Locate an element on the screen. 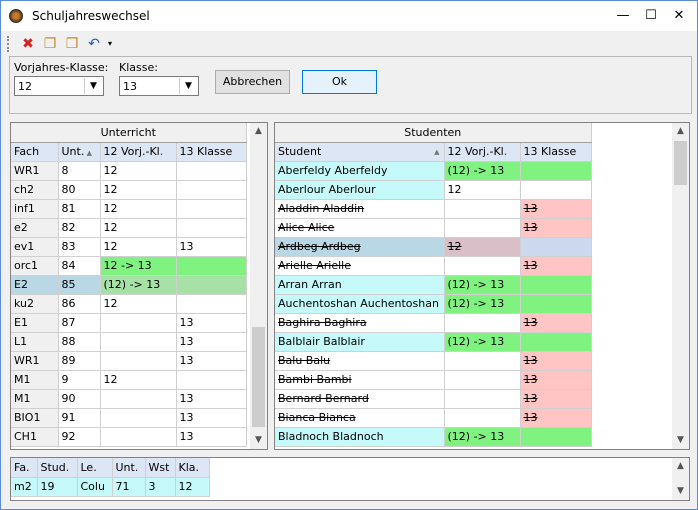 This screenshot has width=698, height=510. table-row: Bladnoch Bladnoch (12) -> 13 is located at coordinates (433, 437).